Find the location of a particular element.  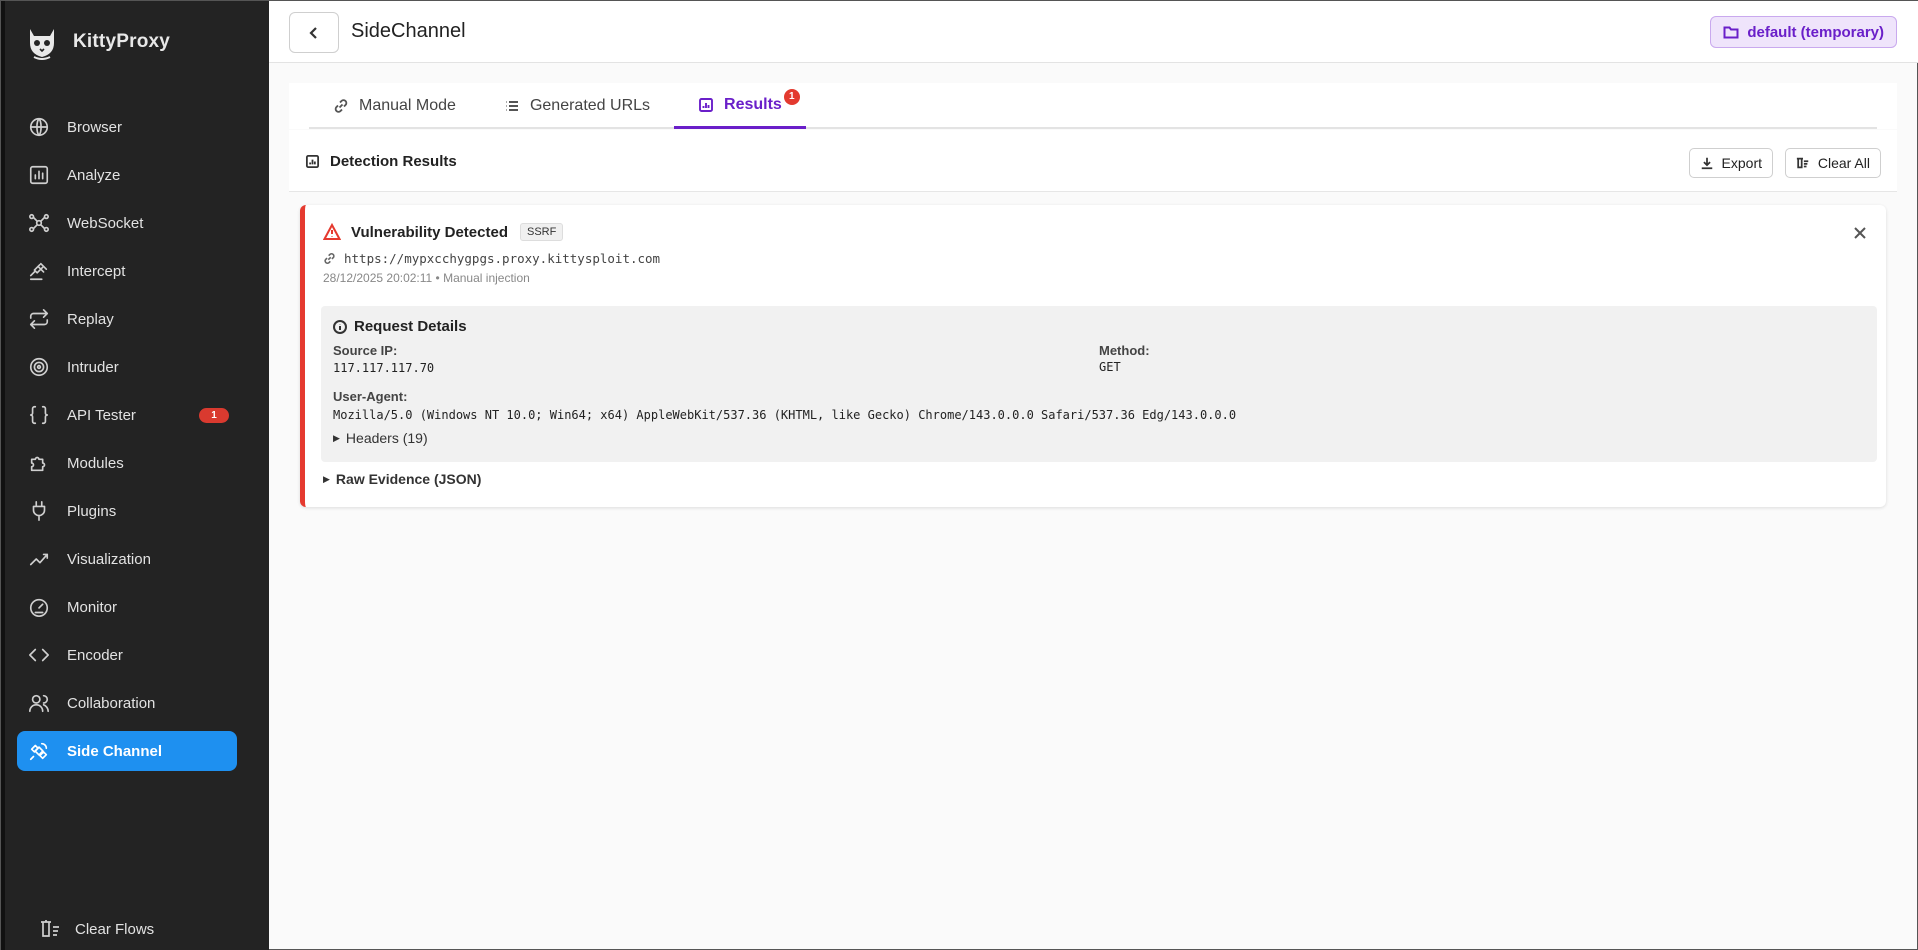

results-count-badge: 1 is located at coordinates (791, 97).